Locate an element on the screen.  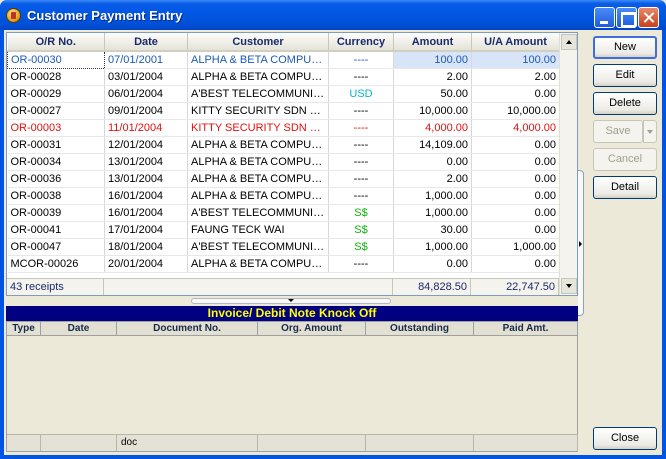
column-header: Customer is located at coordinates (258, 42).